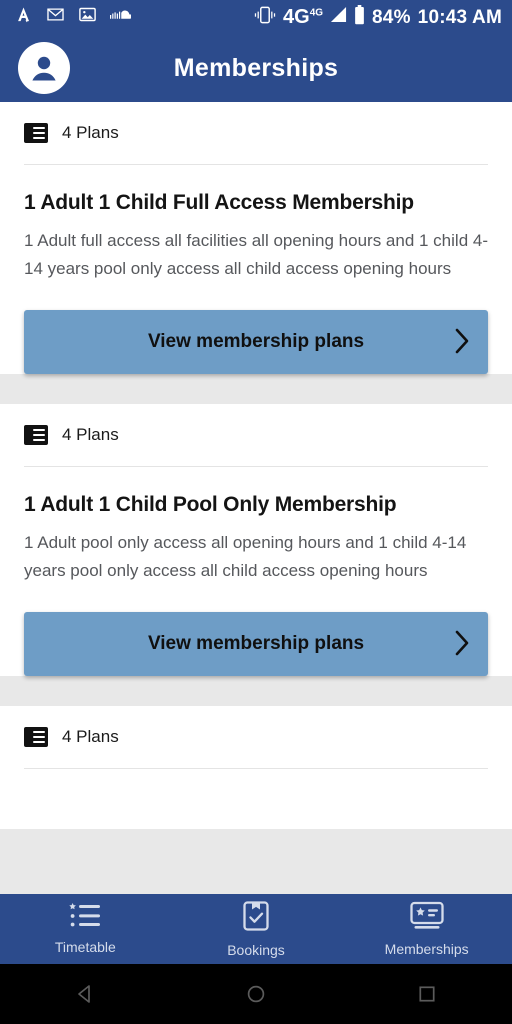 This screenshot has width=512, height=1024. Describe the element at coordinates (256, 918) in the screenshot. I see `clipboard-check-icon` at that location.